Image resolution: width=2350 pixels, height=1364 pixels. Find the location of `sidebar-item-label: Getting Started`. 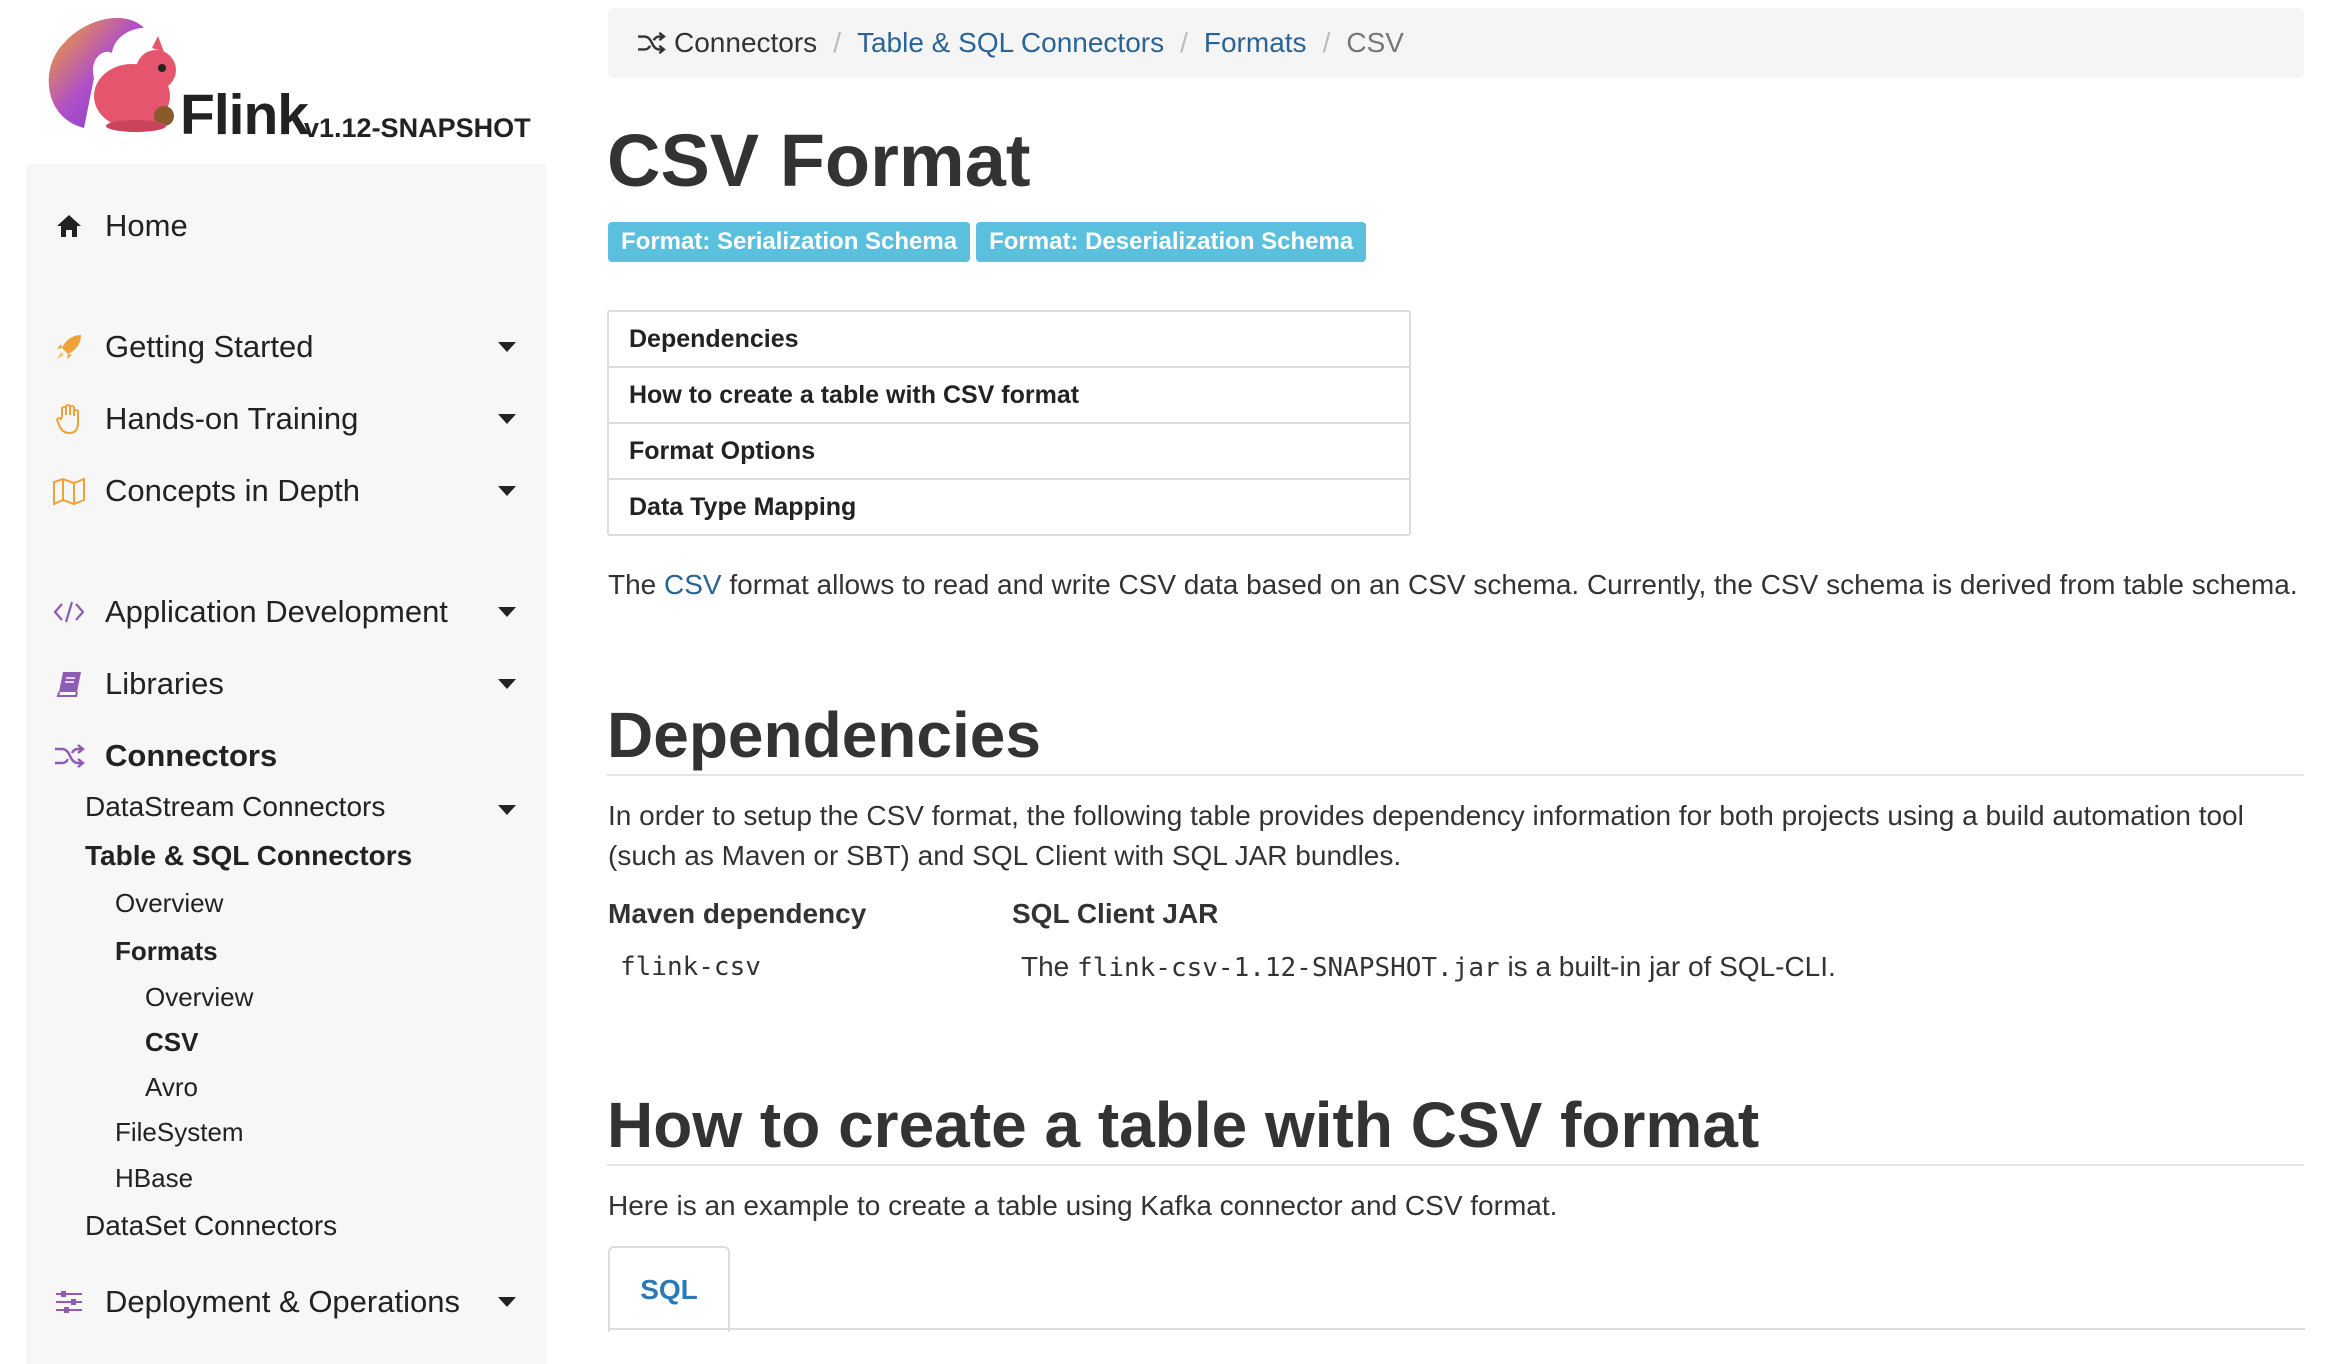

sidebar-item-label: Getting Started is located at coordinates (209, 346).